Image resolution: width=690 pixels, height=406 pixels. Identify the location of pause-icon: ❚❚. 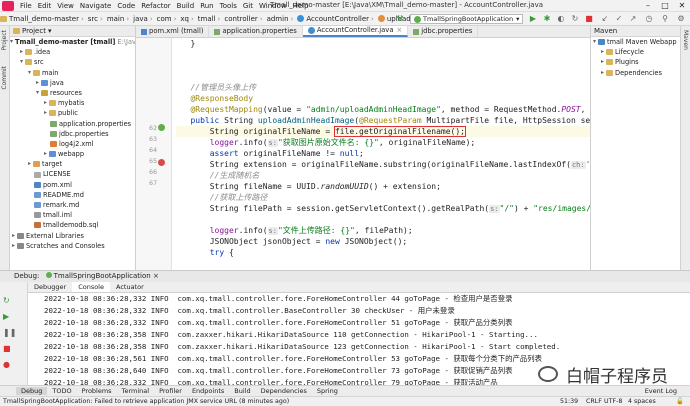
(9, 332).